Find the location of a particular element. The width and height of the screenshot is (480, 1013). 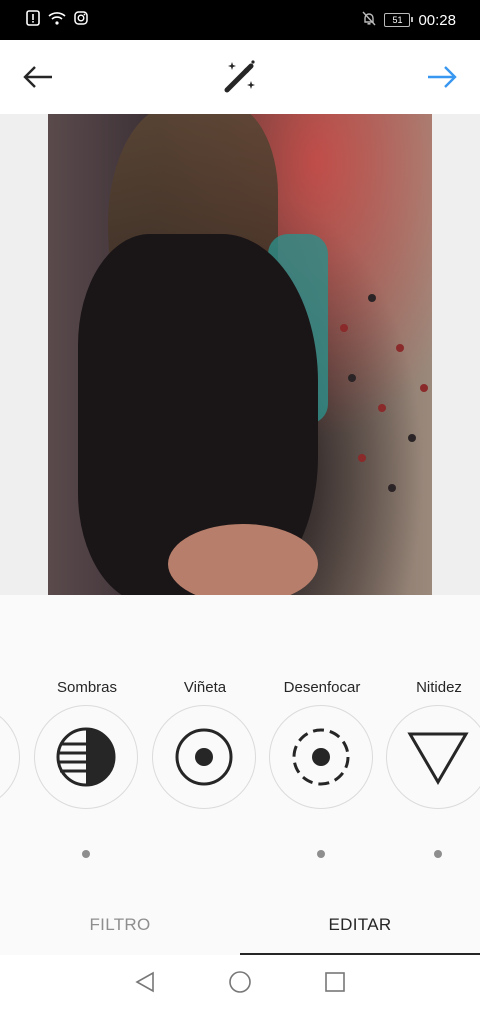

mute-bell-icon is located at coordinates (369, 20).